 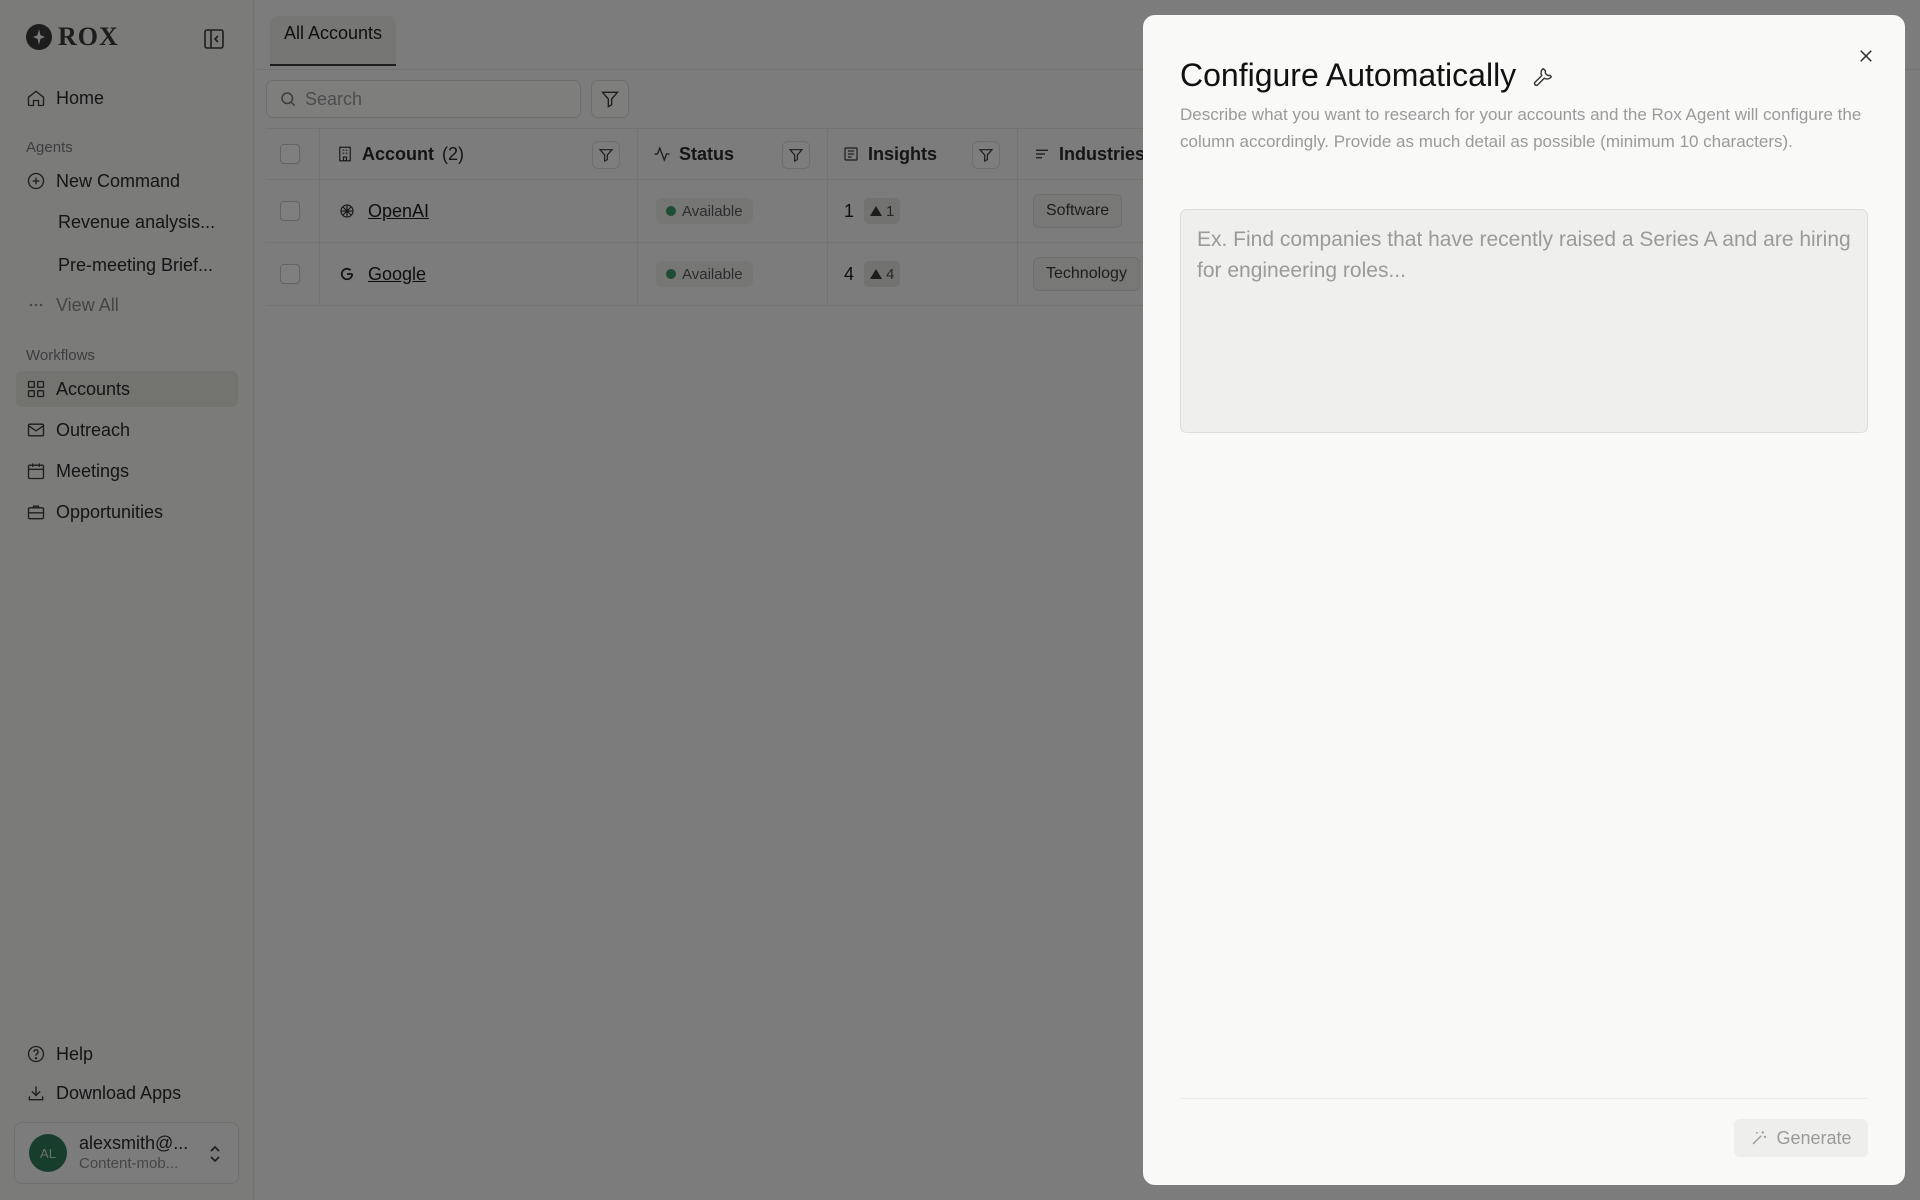 I want to click on generate-label: Generate, so click(x=1814, y=1137).